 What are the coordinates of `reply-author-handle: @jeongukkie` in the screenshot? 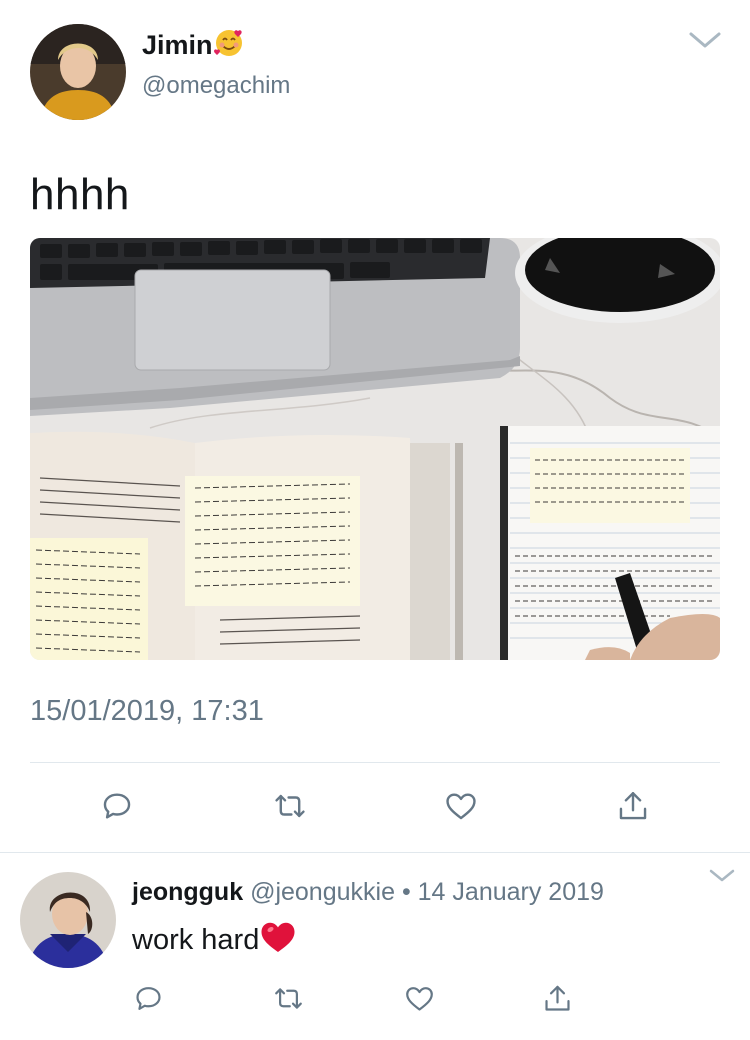 It's located at (322, 892).